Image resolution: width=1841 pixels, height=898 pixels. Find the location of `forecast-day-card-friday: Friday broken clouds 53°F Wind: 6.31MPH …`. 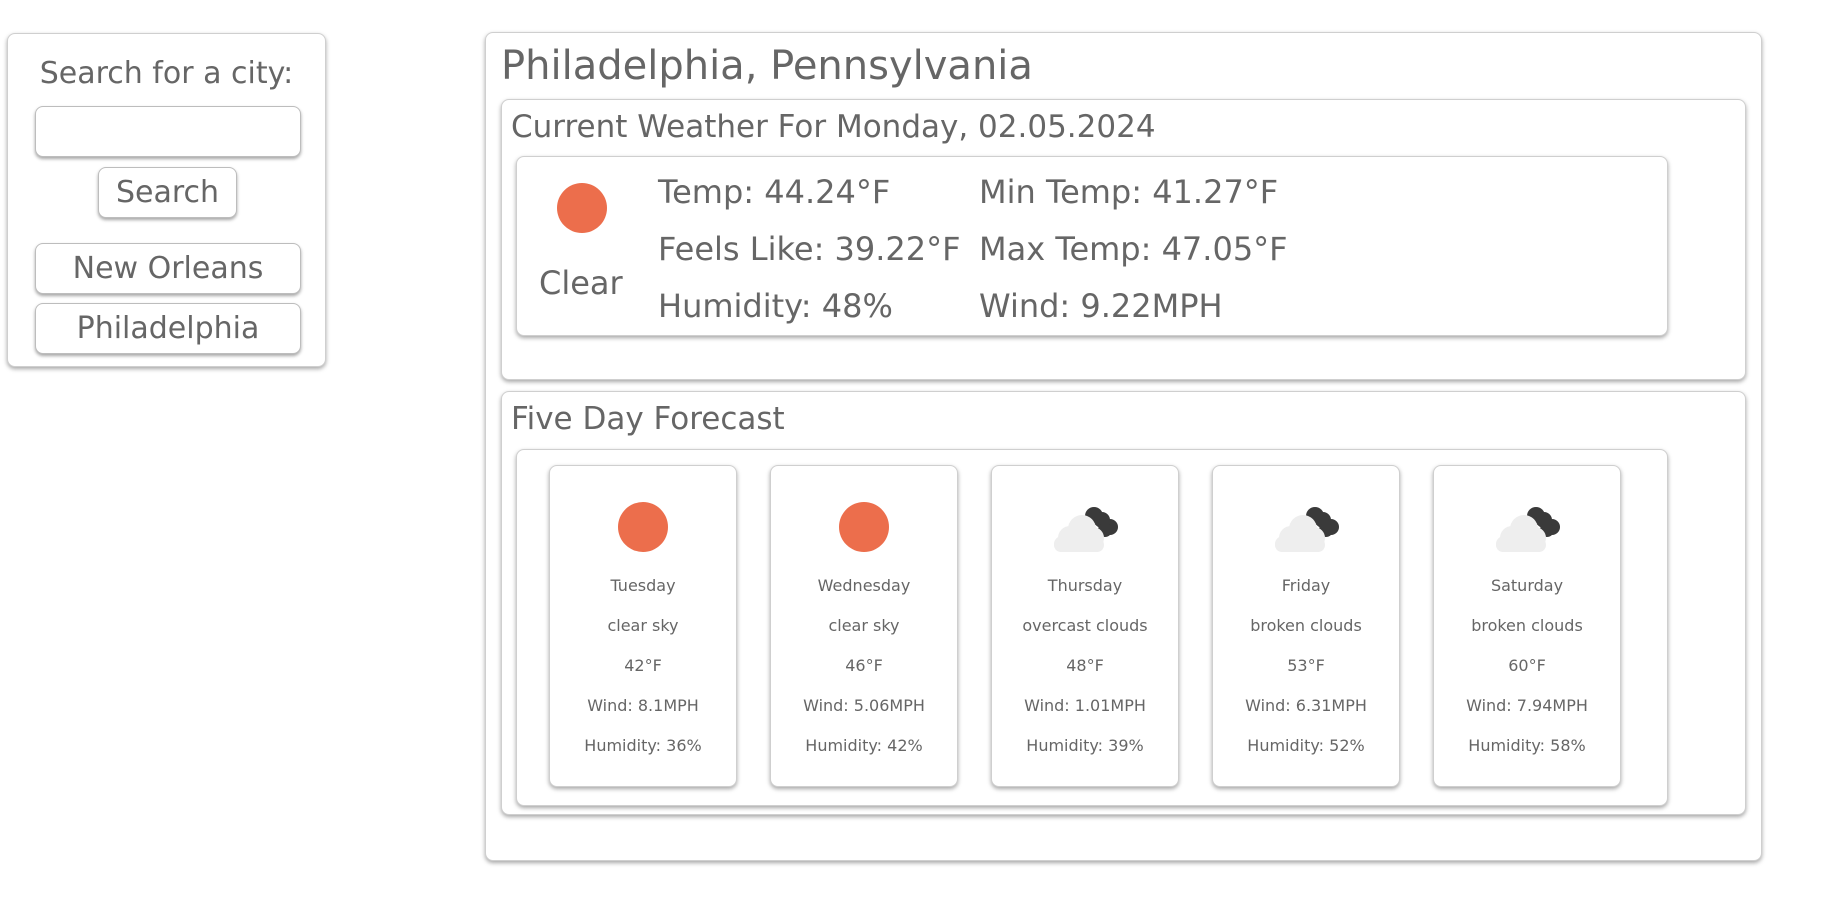

forecast-day-card-friday: Friday broken clouds 53°F Wind: 6.31MPH … is located at coordinates (1306, 626).